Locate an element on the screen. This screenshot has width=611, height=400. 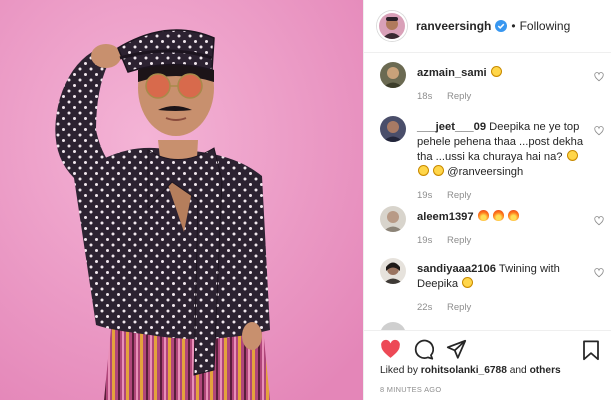
comment-username: aleem1397 is located at coordinates (445, 217).